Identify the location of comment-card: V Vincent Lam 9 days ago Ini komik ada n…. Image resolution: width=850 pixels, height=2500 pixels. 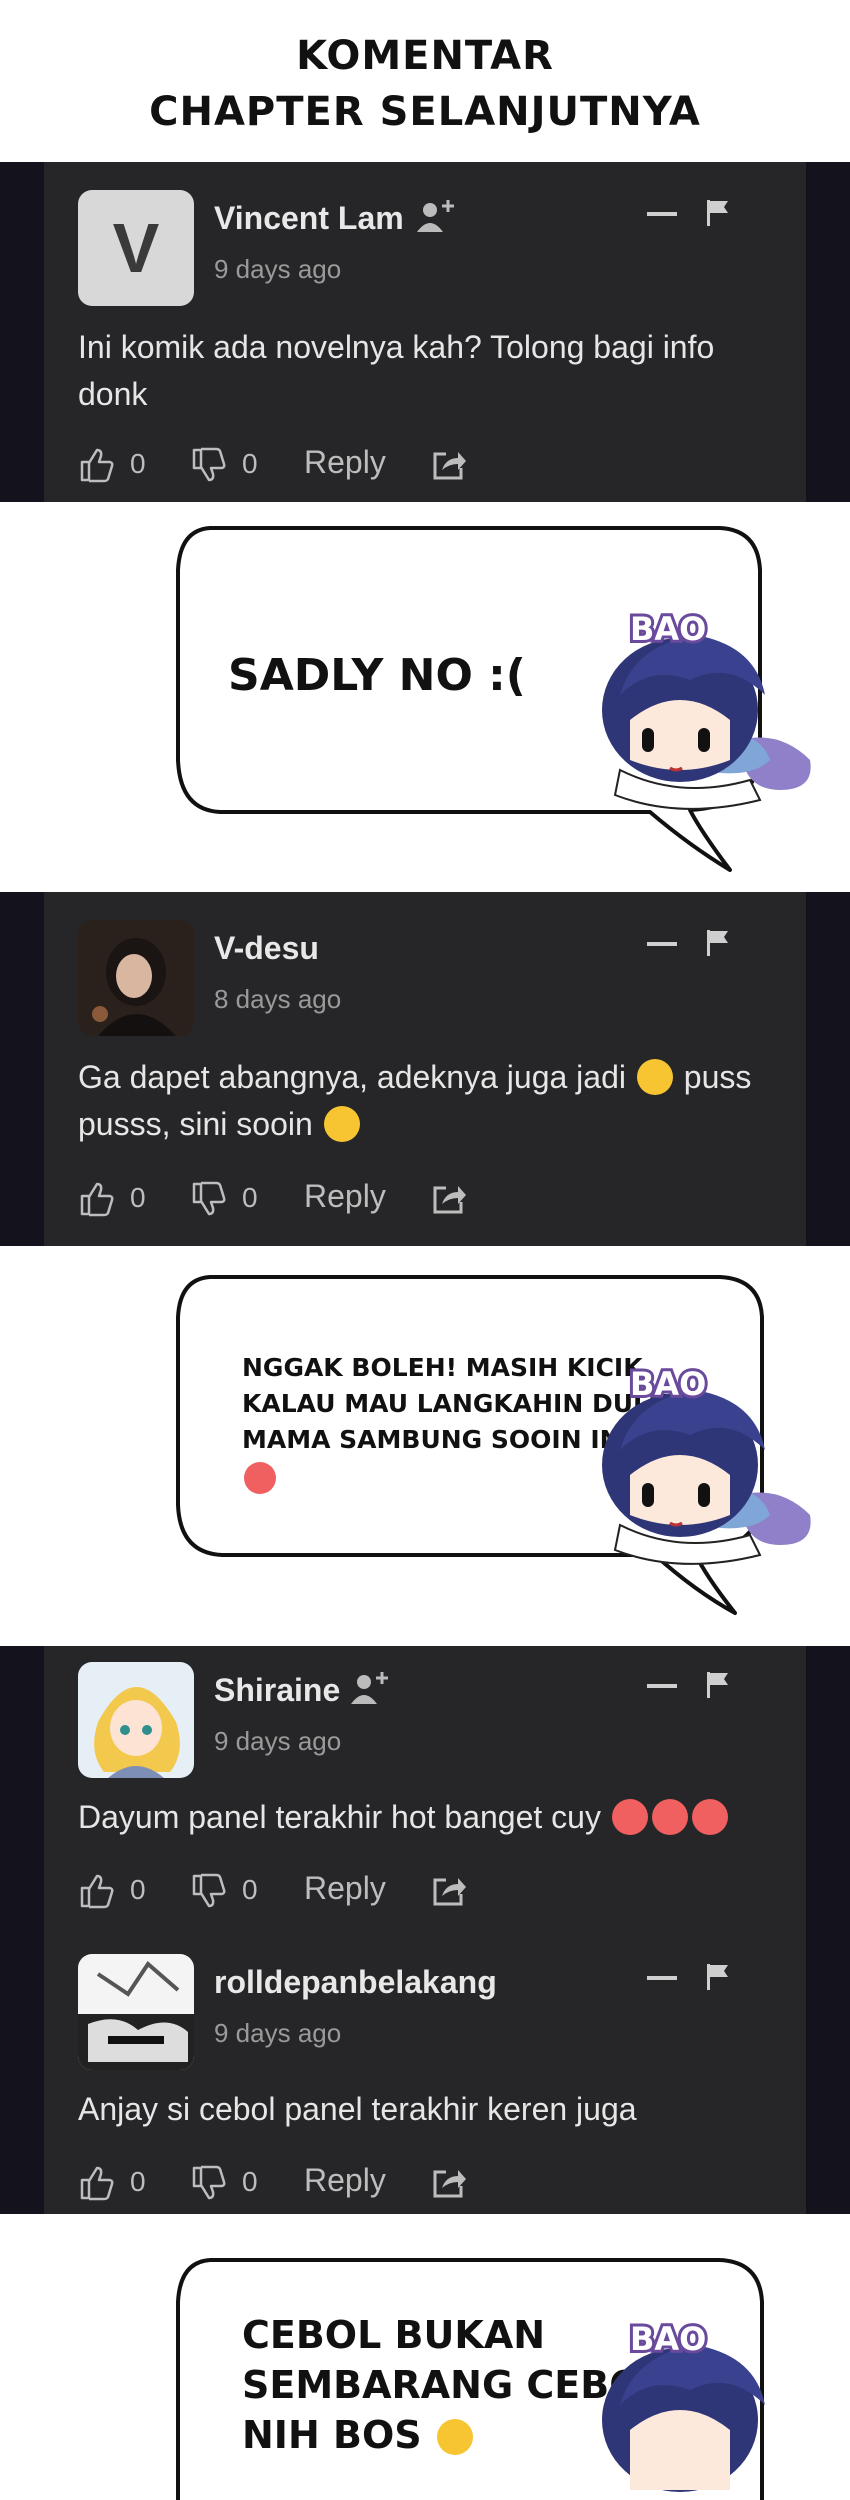
(425, 332).